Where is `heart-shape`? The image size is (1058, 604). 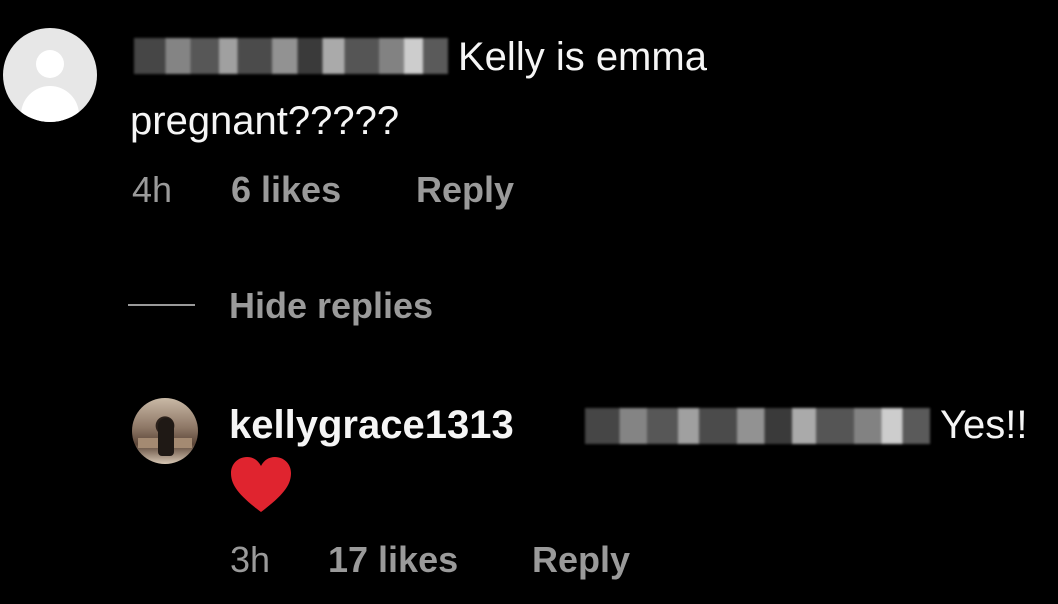 heart-shape is located at coordinates (261, 484).